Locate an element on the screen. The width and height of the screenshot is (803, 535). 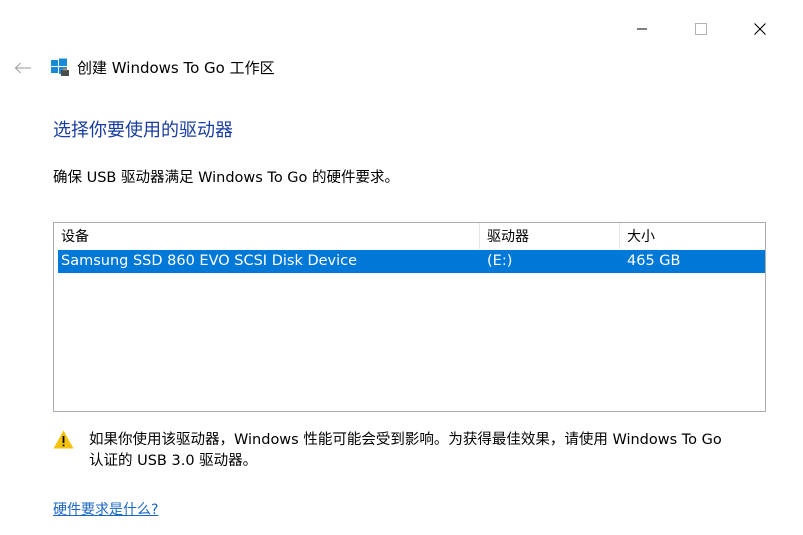
back-button is located at coordinates (23, 68).